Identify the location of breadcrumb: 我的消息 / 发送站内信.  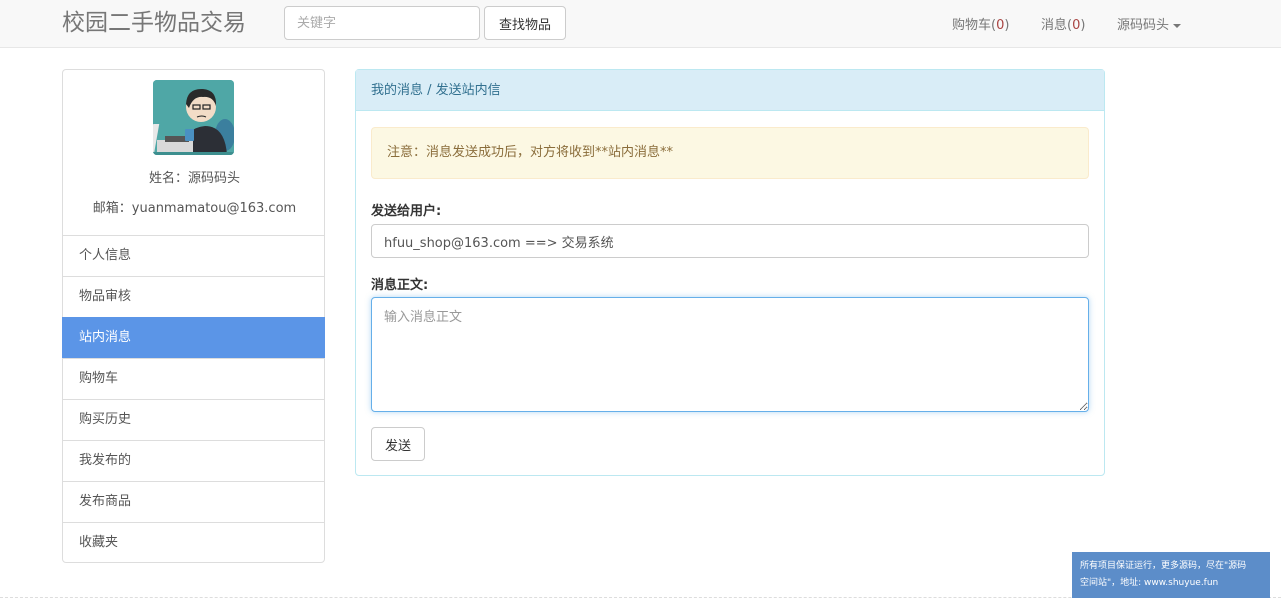
(730, 90).